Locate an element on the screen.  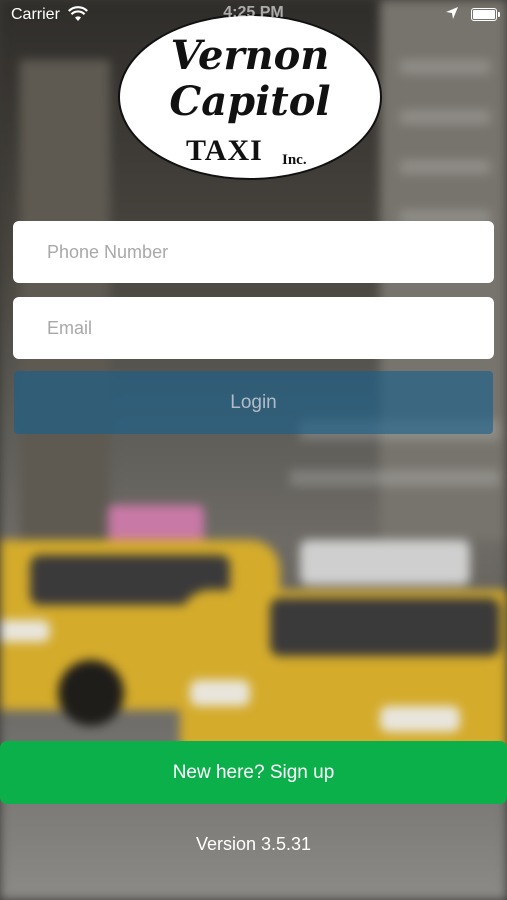
status-bar: Carrier 4:25 PM is located at coordinates (253, 15).